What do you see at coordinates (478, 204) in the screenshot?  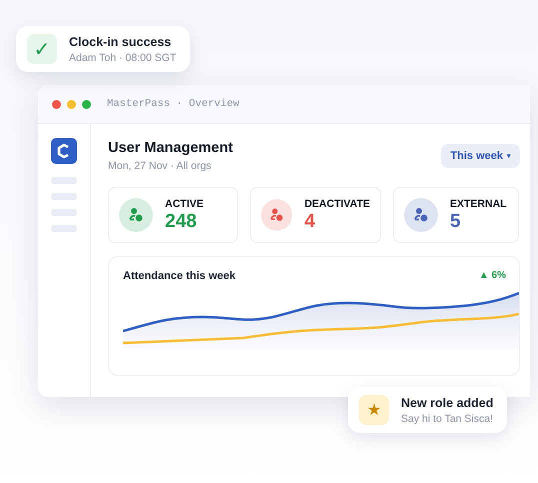 I see `stat-label: EXTERNAL` at bounding box center [478, 204].